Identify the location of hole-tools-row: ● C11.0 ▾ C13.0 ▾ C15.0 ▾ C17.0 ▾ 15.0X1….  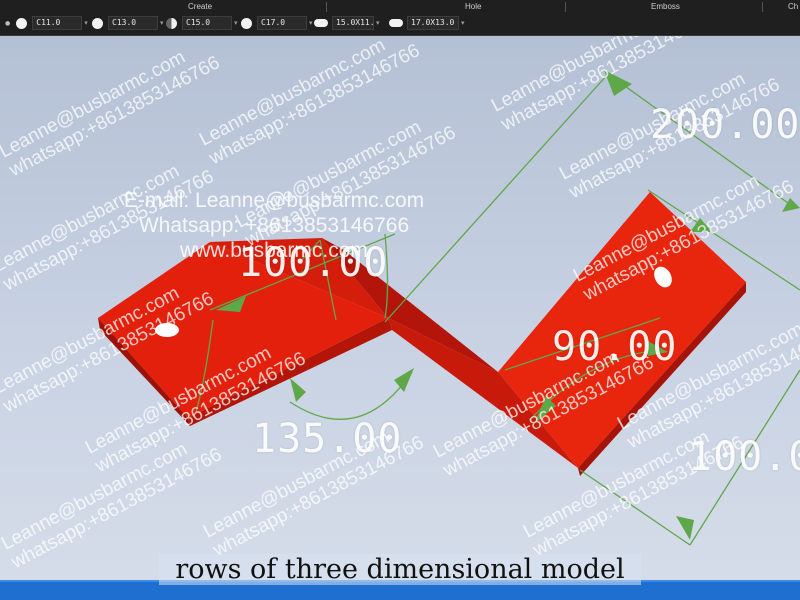
(400, 24).